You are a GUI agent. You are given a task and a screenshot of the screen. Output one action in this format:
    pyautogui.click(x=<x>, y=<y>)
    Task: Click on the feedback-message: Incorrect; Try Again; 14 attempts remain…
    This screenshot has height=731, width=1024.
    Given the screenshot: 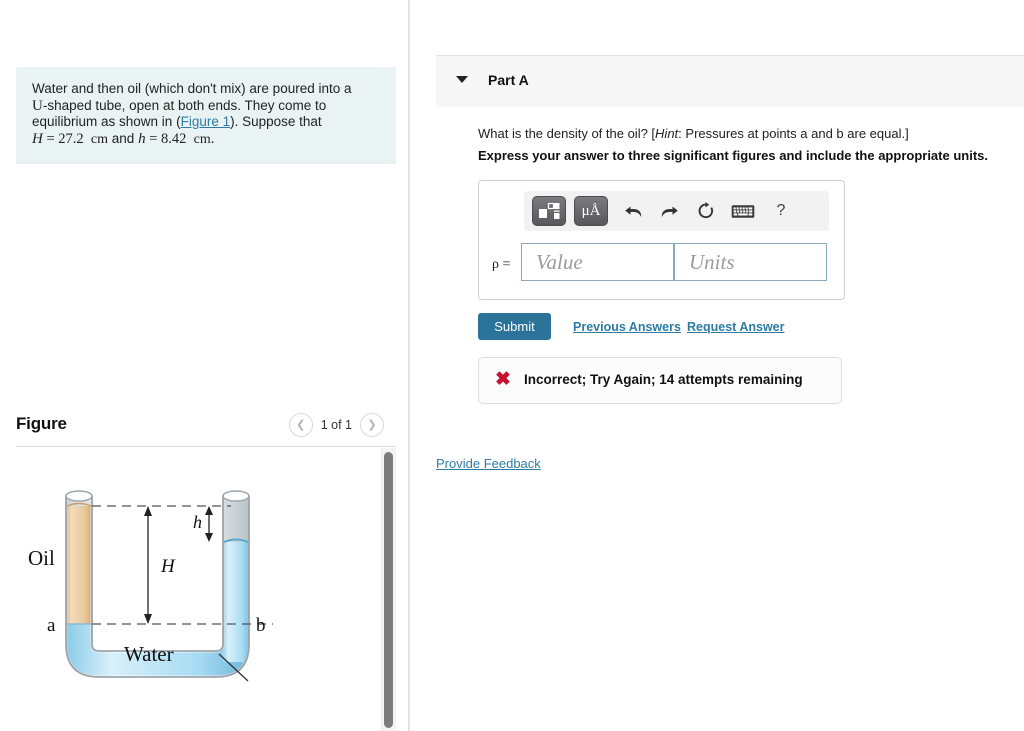 What is the action you would take?
    pyautogui.click(x=663, y=379)
    